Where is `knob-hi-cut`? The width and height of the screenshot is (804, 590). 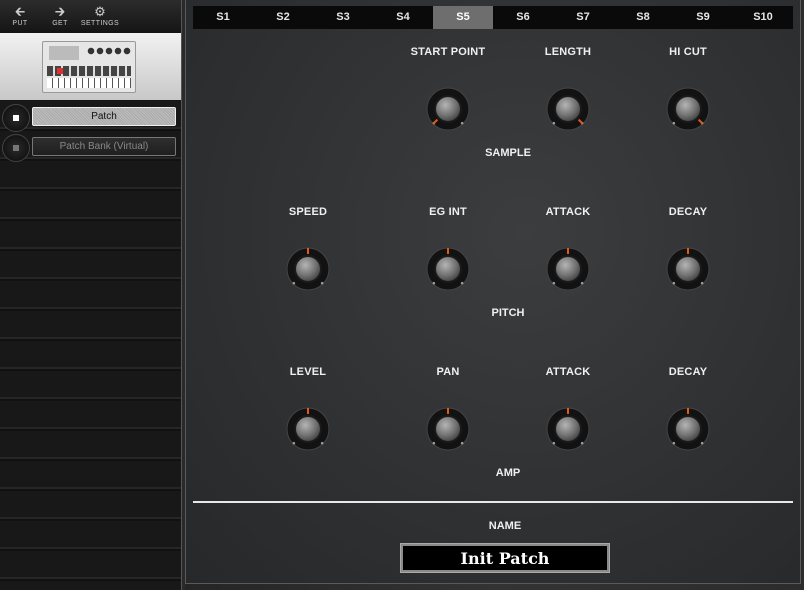 knob-hi-cut is located at coordinates (688, 109).